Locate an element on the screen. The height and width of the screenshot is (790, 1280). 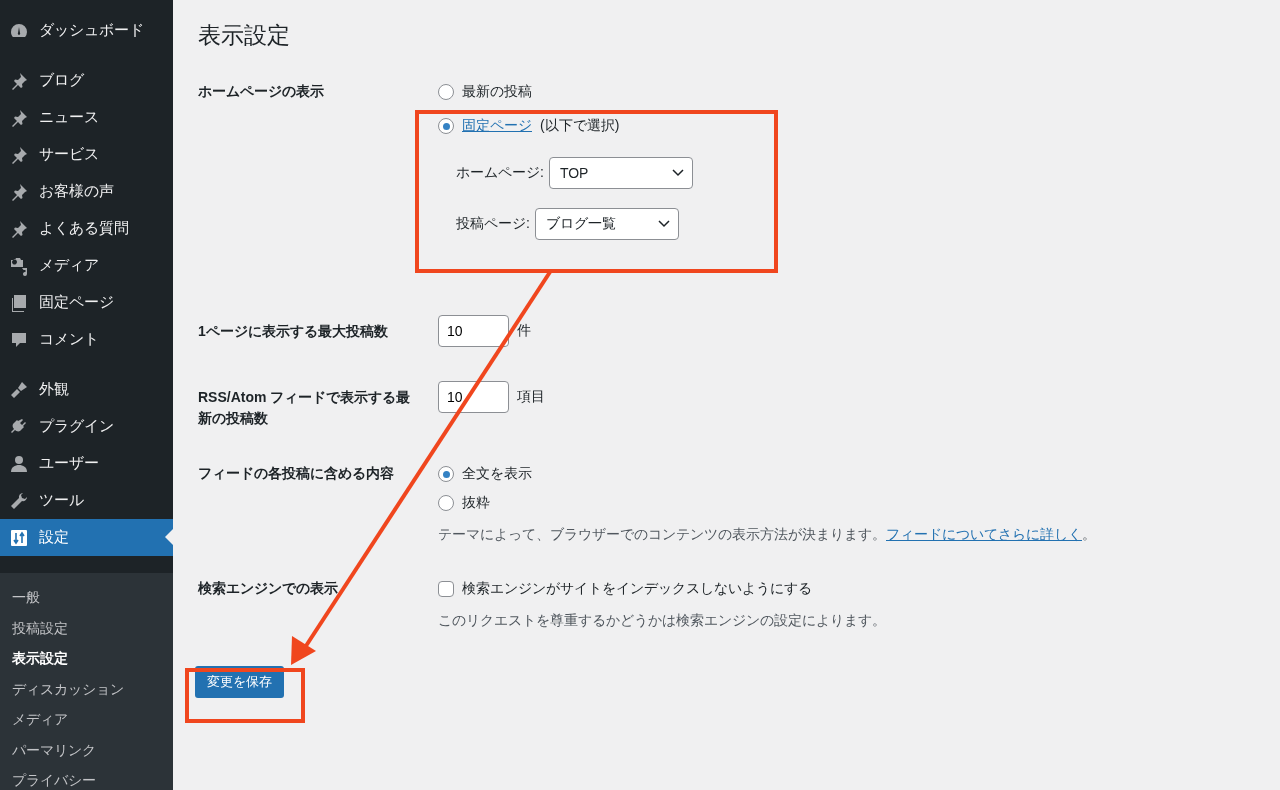
submenu-item: ディスカッション is located at coordinates (86, 688).